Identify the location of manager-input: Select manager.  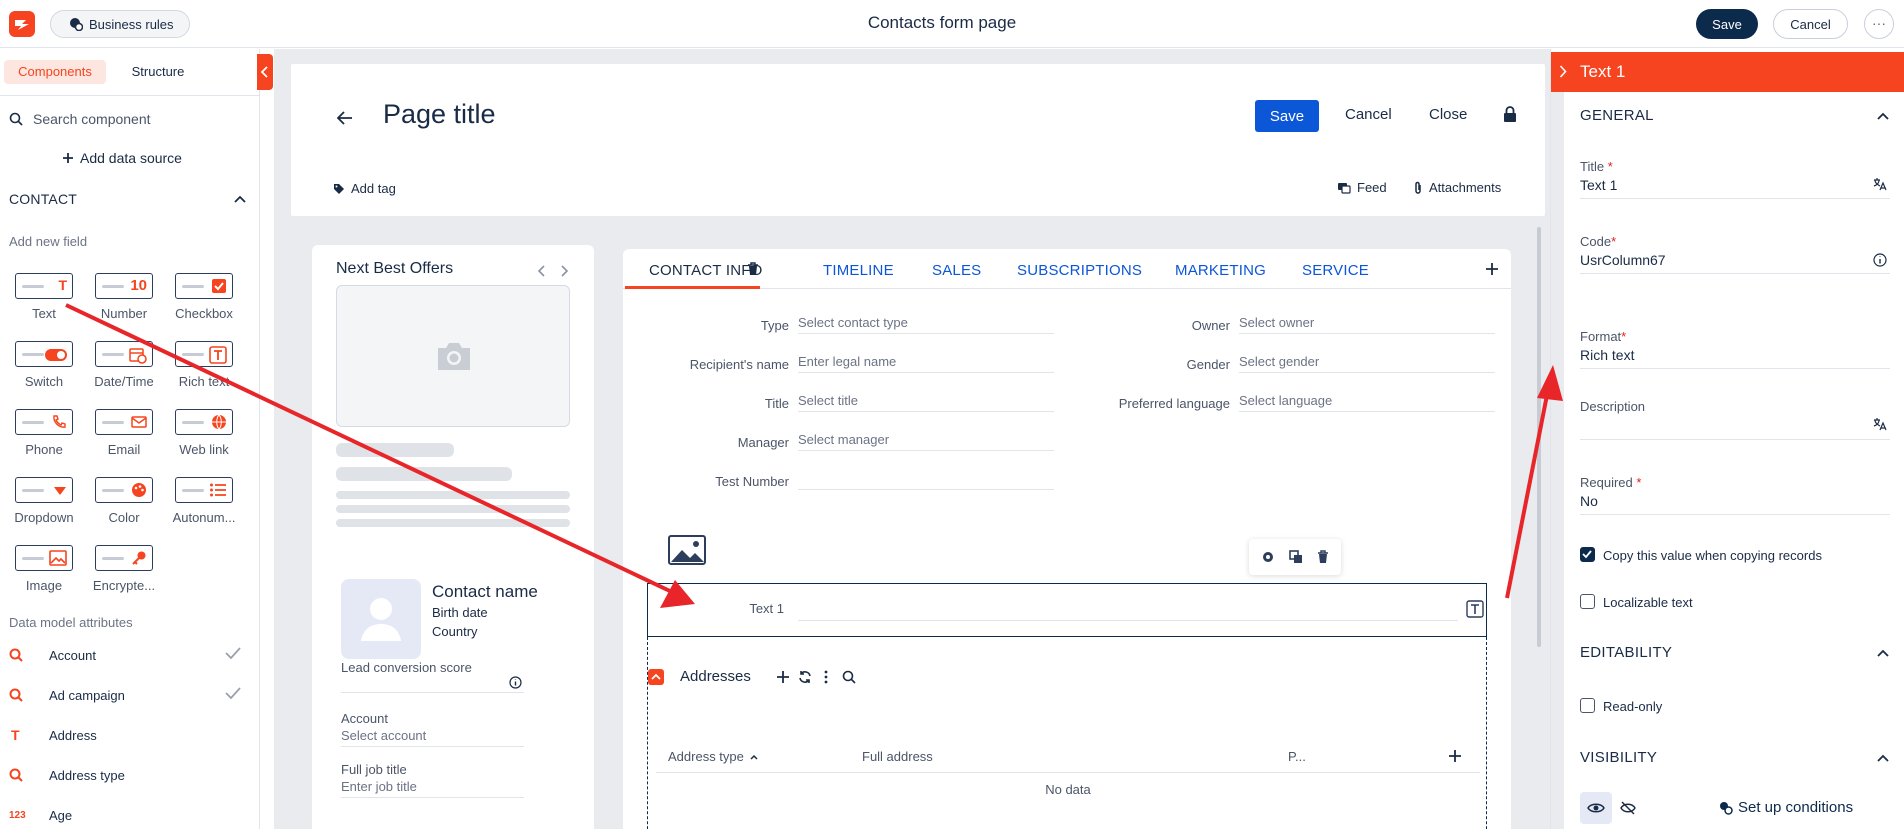
(926, 440).